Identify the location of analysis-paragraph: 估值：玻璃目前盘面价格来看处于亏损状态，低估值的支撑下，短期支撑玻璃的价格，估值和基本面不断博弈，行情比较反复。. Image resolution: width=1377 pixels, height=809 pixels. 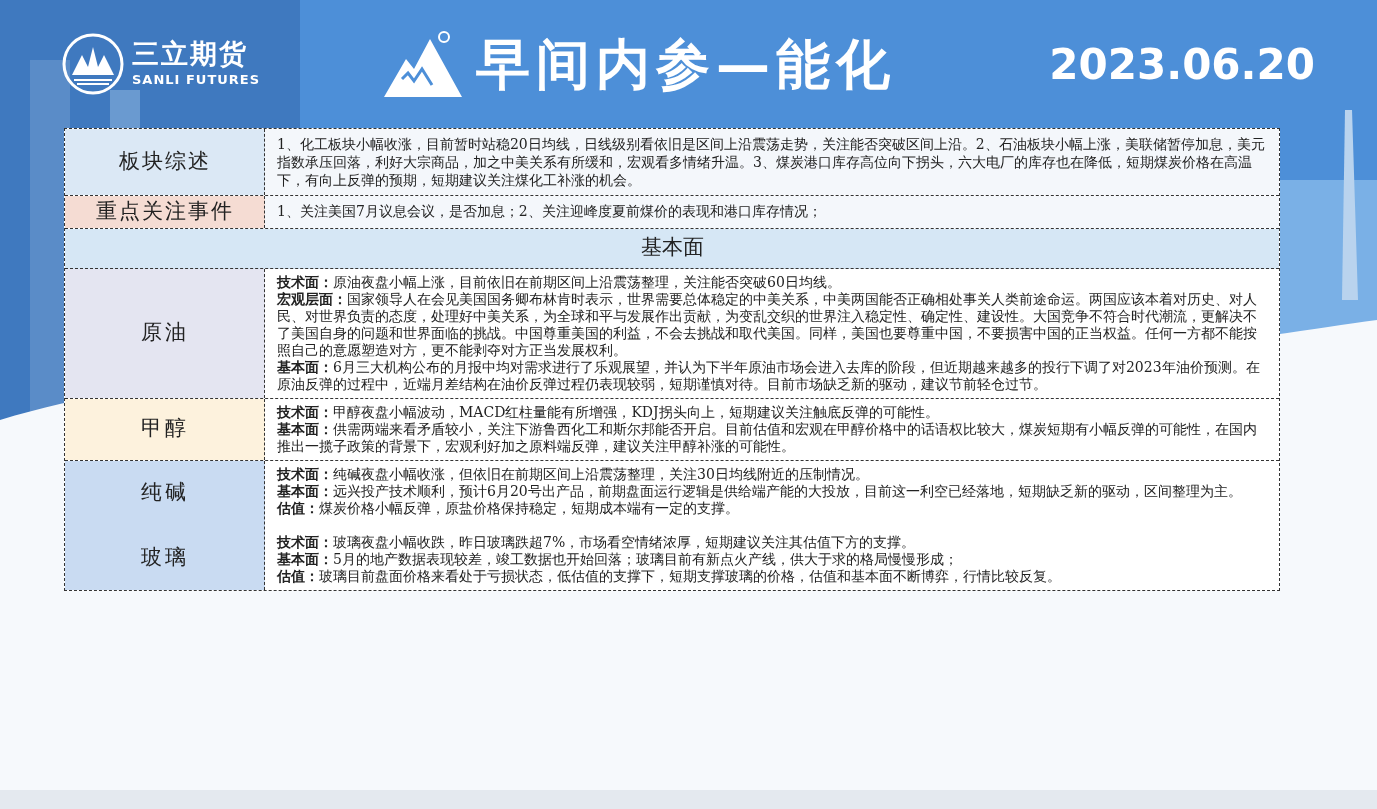
(669, 576).